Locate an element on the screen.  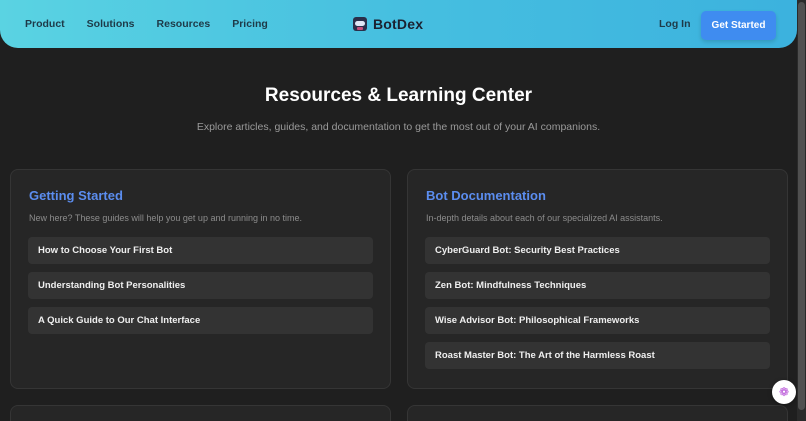
resource-link: How to Choose Your First Bot is located at coordinates (200, 250).